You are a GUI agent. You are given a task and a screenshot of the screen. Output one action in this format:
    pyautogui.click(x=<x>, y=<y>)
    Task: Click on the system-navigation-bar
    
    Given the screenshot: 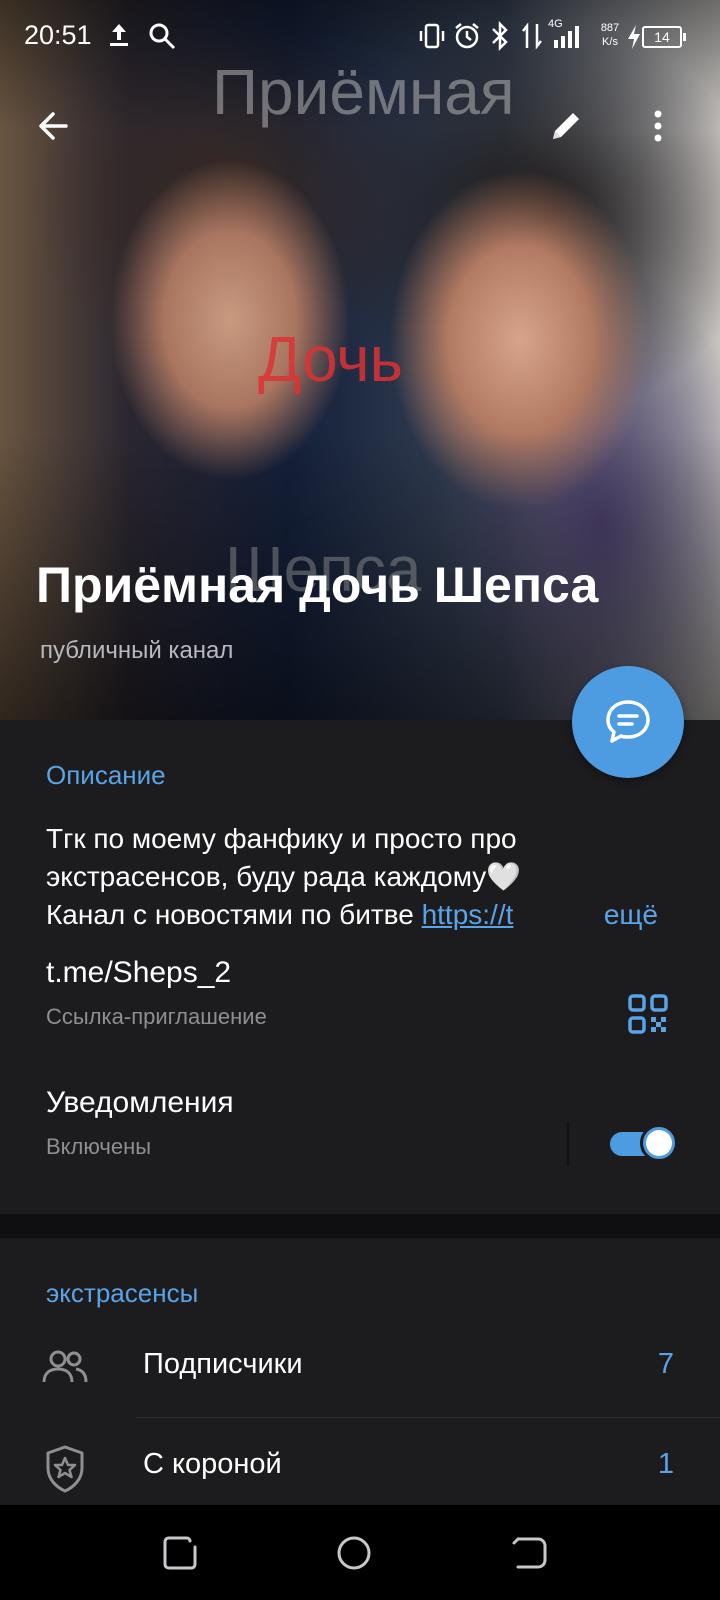 What is the action you would take?
    pyautogui.click(x=360, y=1552)
    